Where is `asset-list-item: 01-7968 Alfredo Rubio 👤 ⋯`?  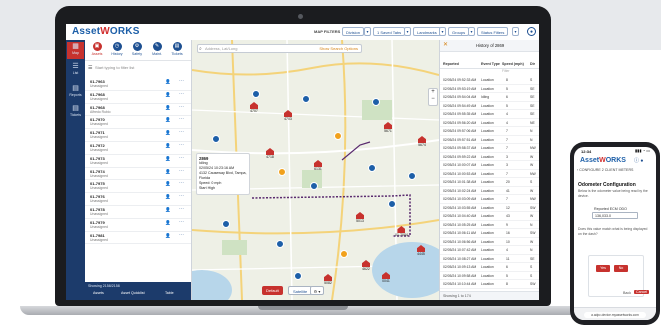 asset-list-item: 01-7968 Alfredo Rubio 👤 ⋯ is located at coordinates (138, 110).